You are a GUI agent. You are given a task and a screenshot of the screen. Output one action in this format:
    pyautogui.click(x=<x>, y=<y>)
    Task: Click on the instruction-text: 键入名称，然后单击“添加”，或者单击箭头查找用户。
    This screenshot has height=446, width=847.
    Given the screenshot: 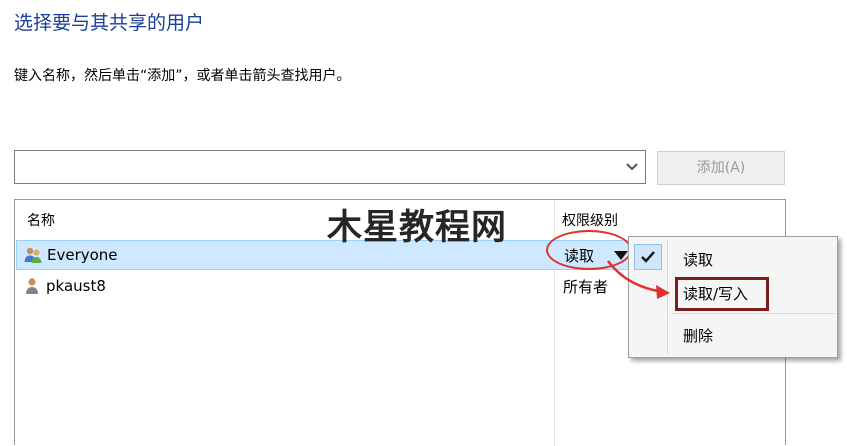 What is the action you would take?
    pyautogui.click(x=182, y=76)
    